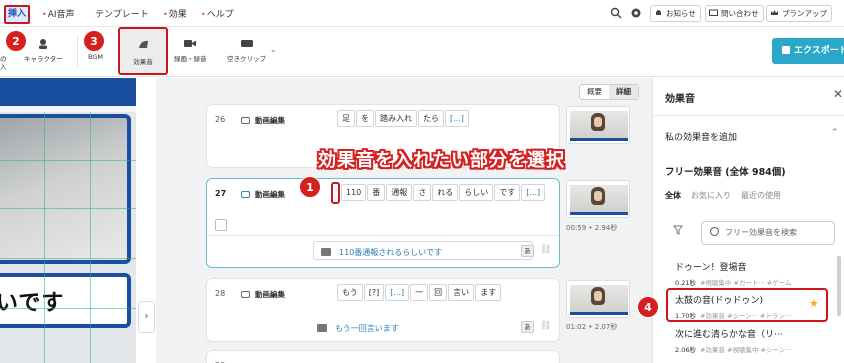  Describe the element at coordinates (476, 192) in the screenshot. I see `word-chip: らしい` at that location.